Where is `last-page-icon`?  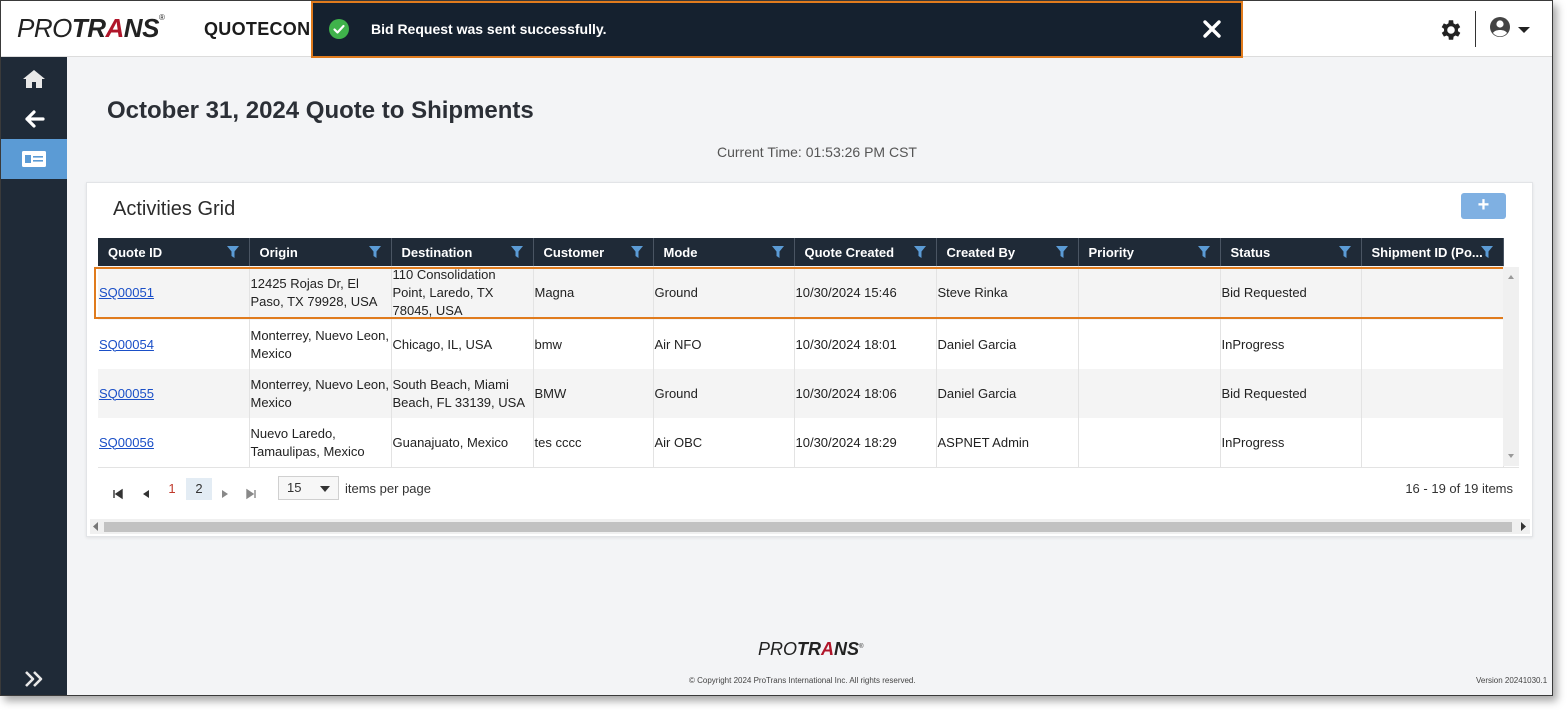
last-page-icon is located at coordinates (251, 494).